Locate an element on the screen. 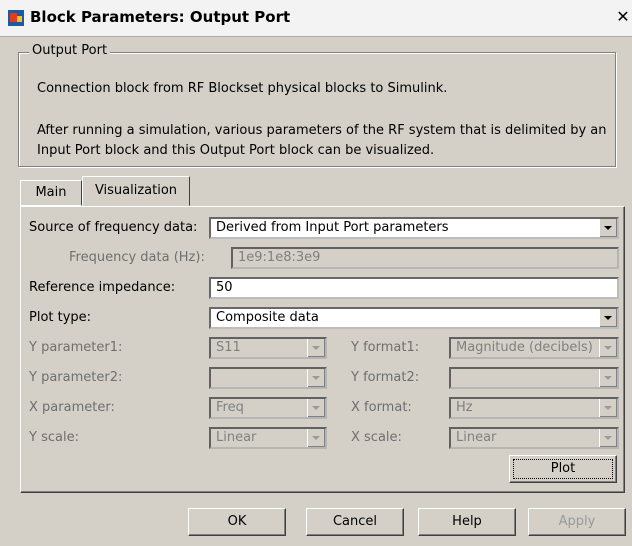  y-format2-dropdown is located at coordinates (534, 378).